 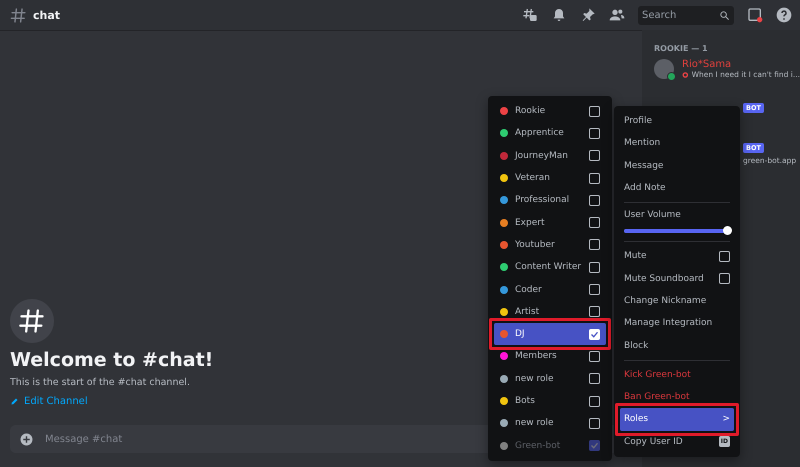 I want to click on inbox-icon, so click(x=755, y=15).